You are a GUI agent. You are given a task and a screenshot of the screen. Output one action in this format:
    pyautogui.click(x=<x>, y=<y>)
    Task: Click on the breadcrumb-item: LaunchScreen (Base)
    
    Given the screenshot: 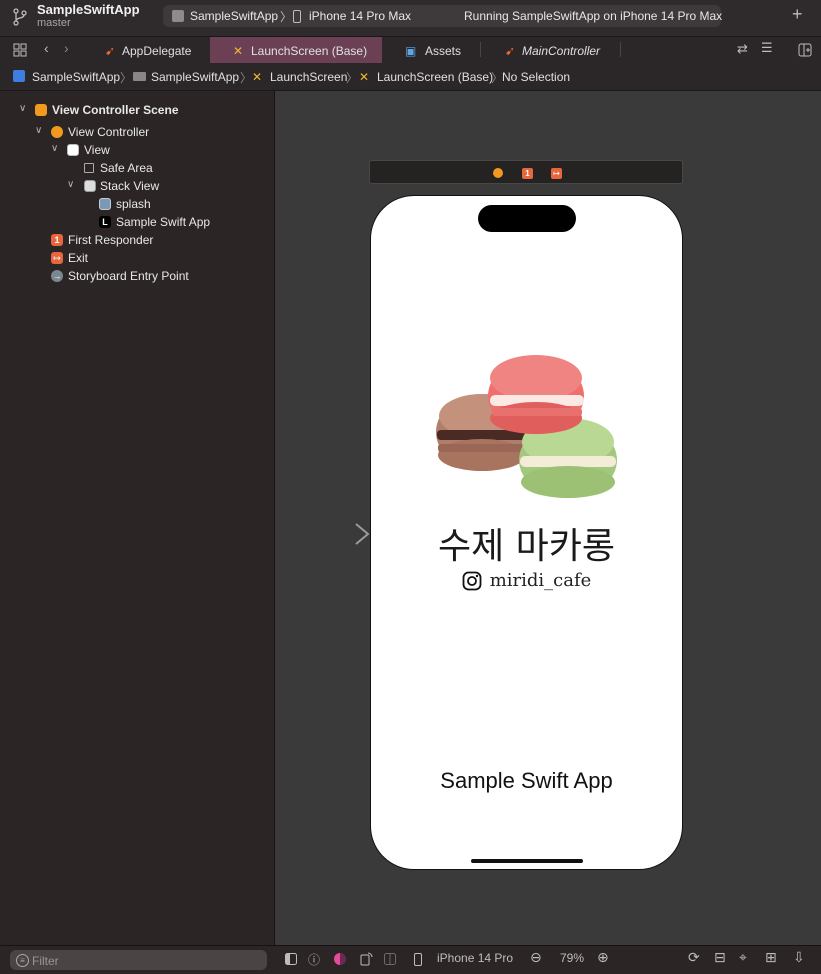 What is the action you would take?
    pyautogui.click(x=435, y=77)
    